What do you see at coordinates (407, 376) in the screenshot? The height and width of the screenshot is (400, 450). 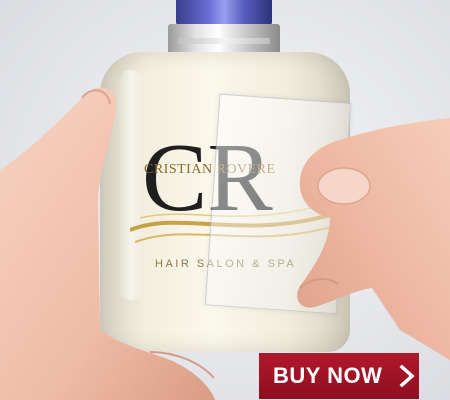 I see `chevron-right-icon` at bounding box center [407, 376].